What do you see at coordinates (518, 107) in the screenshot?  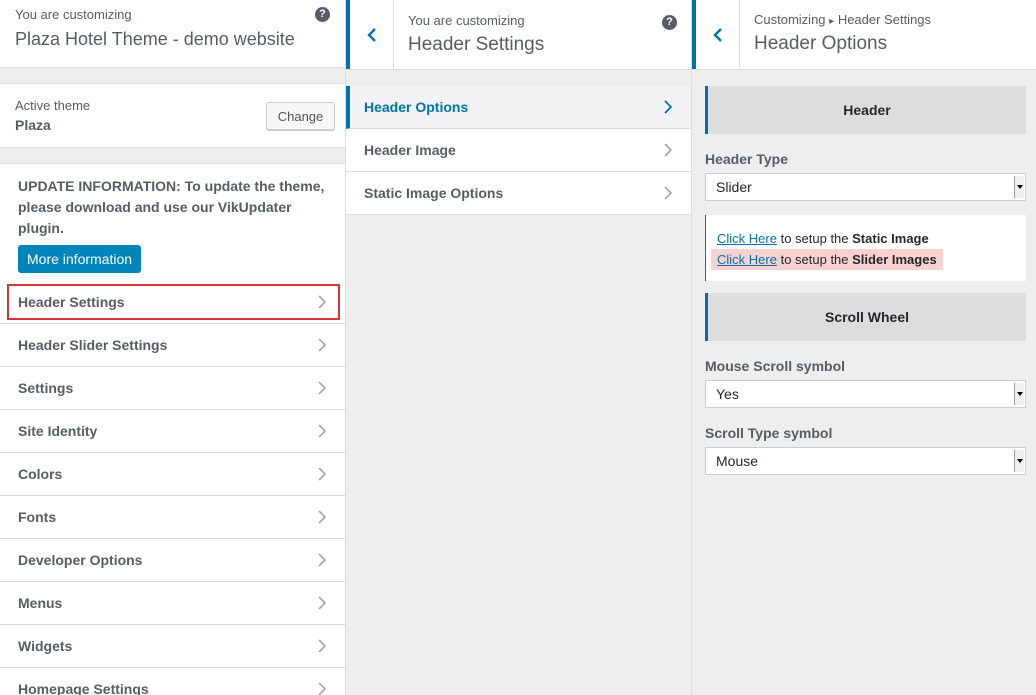 I see `section-header-options: Header Options` at bounding box center [518, 107].